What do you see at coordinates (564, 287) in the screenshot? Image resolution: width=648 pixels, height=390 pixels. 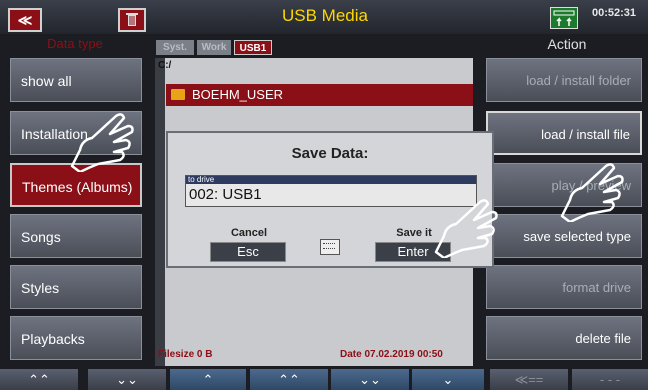 I see `format-drive-button: format drive` at bounding box center [564, 287].